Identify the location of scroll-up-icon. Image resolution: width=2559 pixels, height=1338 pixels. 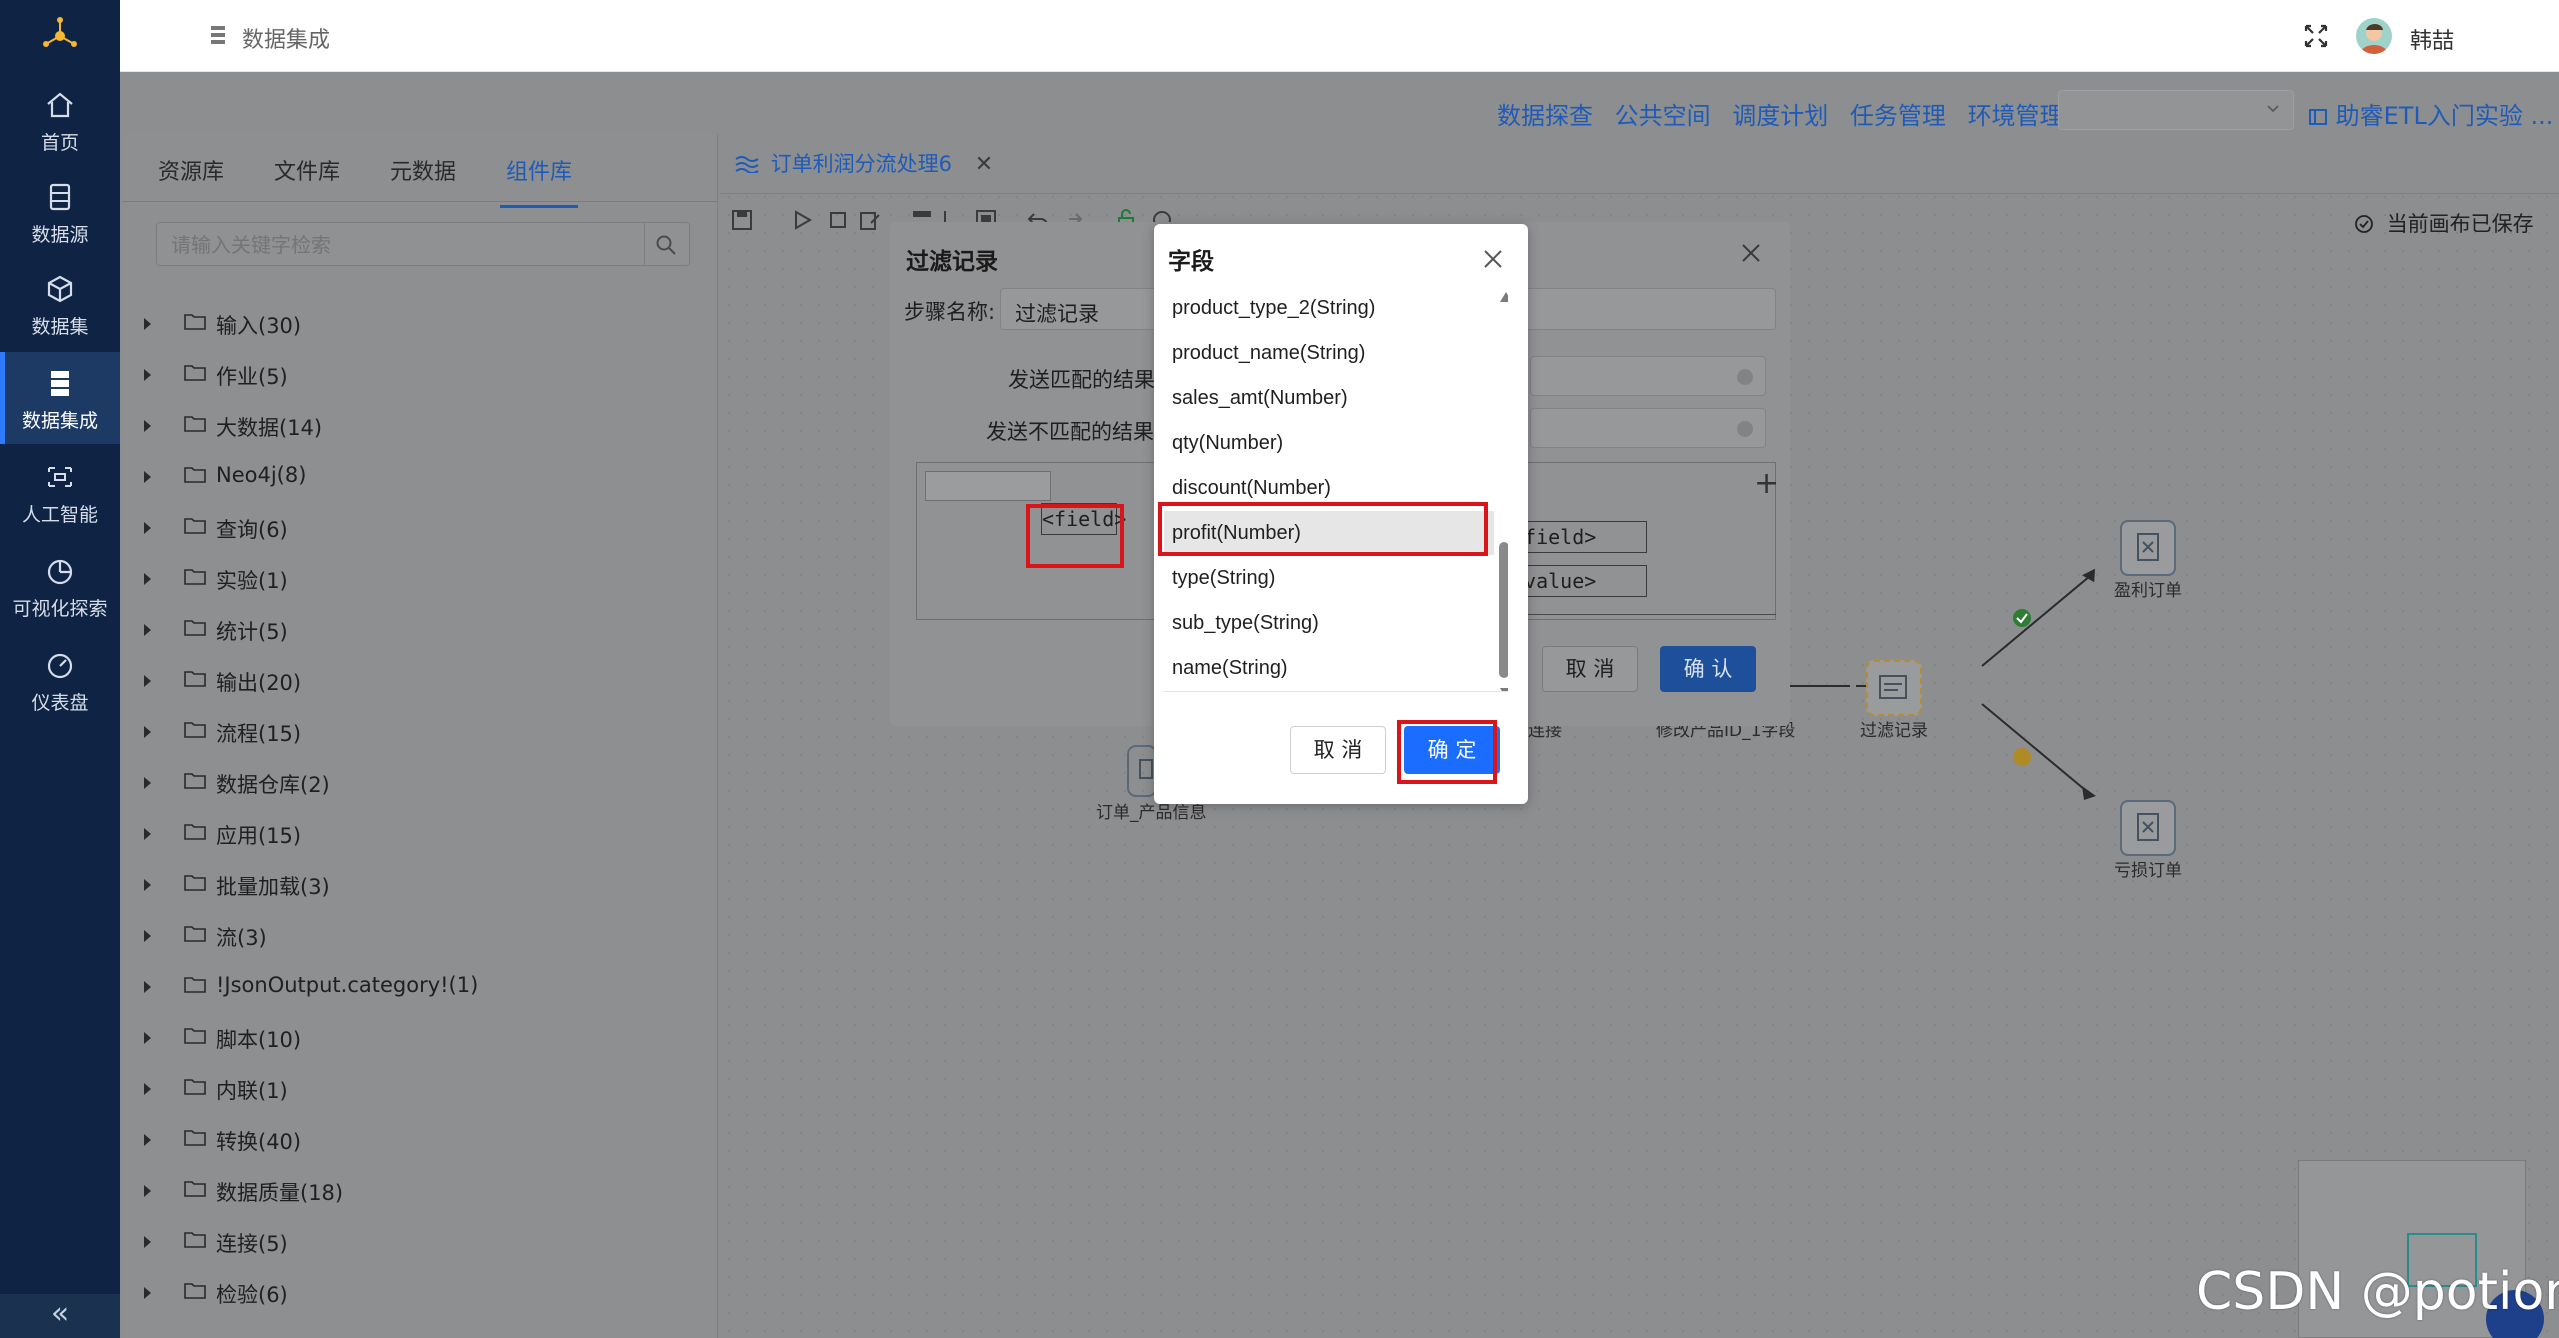
(1504, 297).